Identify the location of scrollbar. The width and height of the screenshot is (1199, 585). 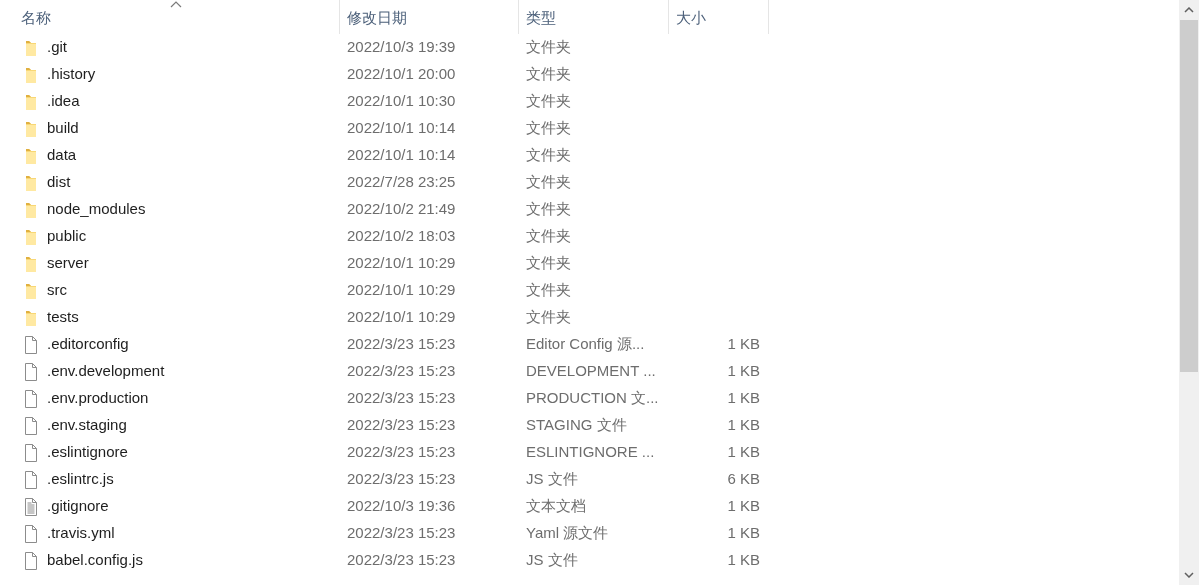
(1189, 292).